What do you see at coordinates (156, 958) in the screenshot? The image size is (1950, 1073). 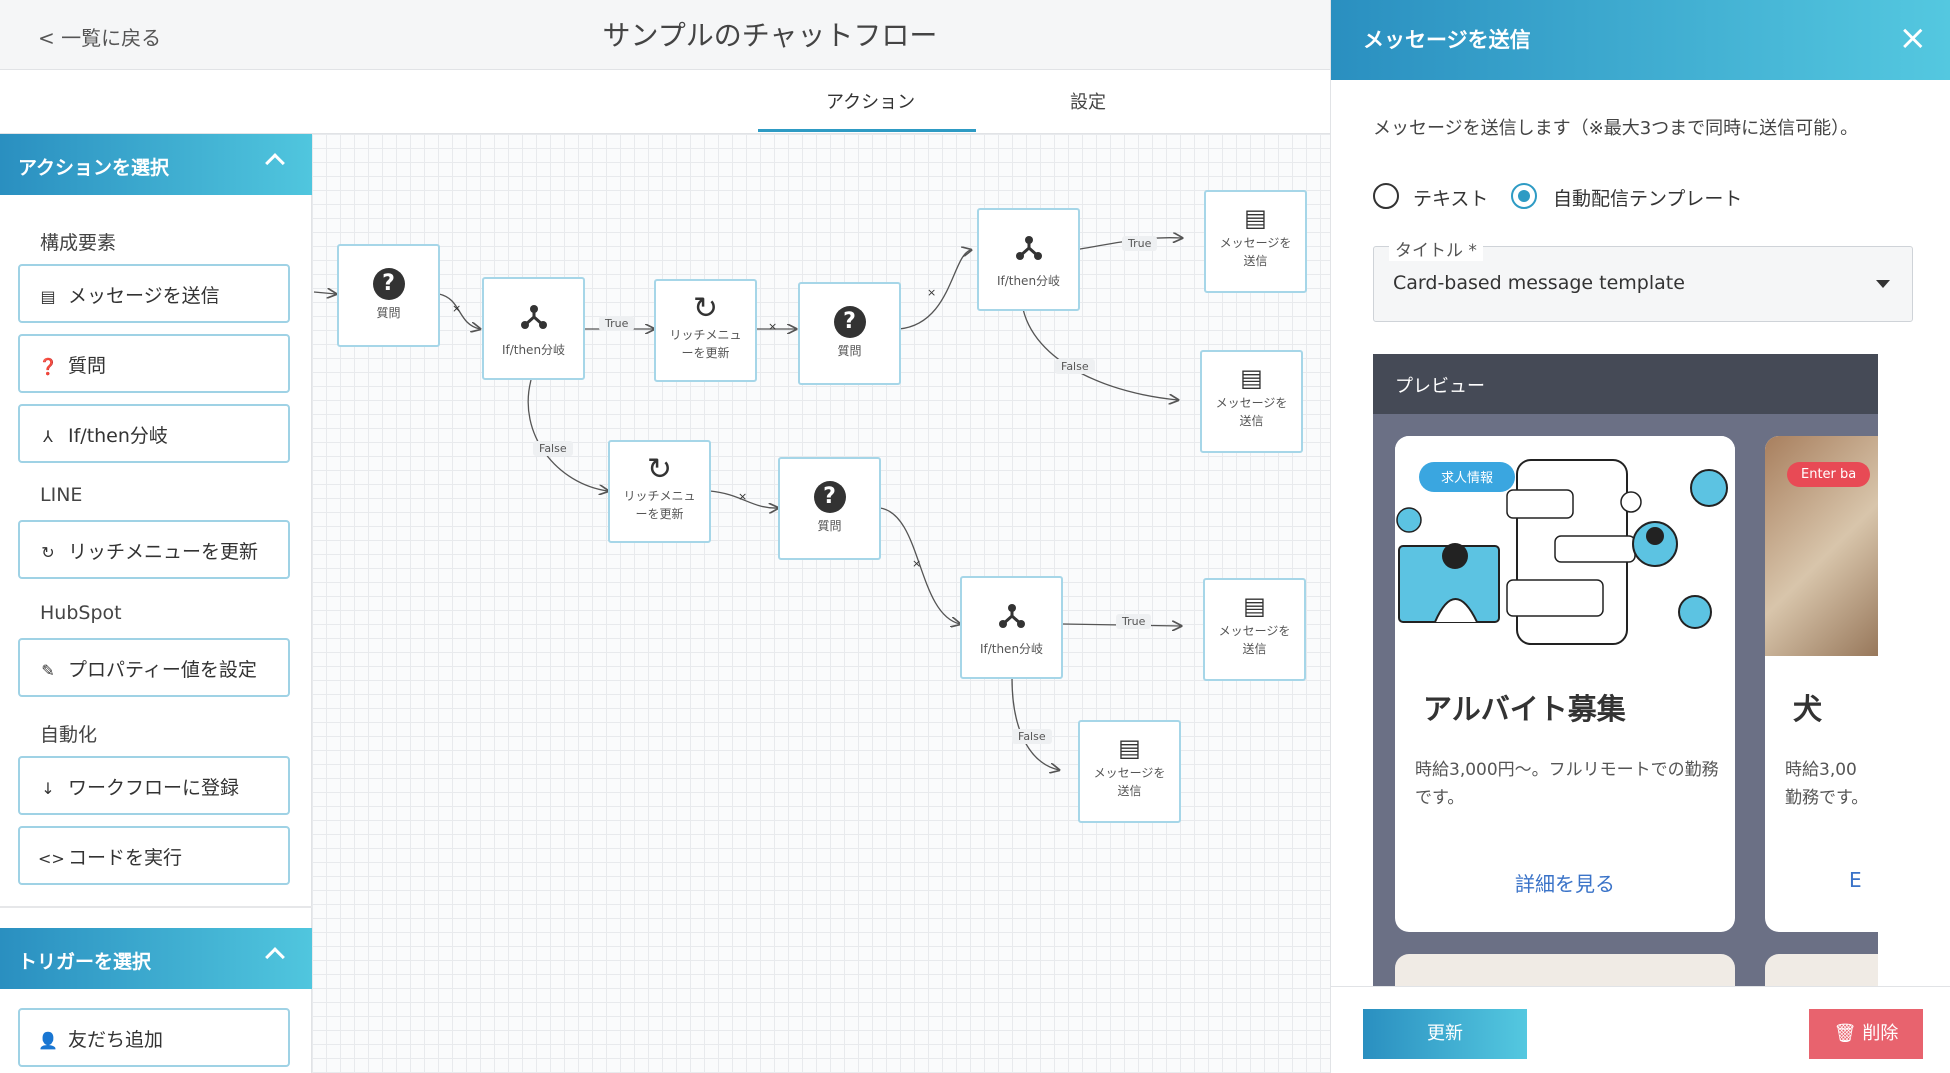 I see `triggers-section-header: トリガーを選択` at bounding box center [156, 958].